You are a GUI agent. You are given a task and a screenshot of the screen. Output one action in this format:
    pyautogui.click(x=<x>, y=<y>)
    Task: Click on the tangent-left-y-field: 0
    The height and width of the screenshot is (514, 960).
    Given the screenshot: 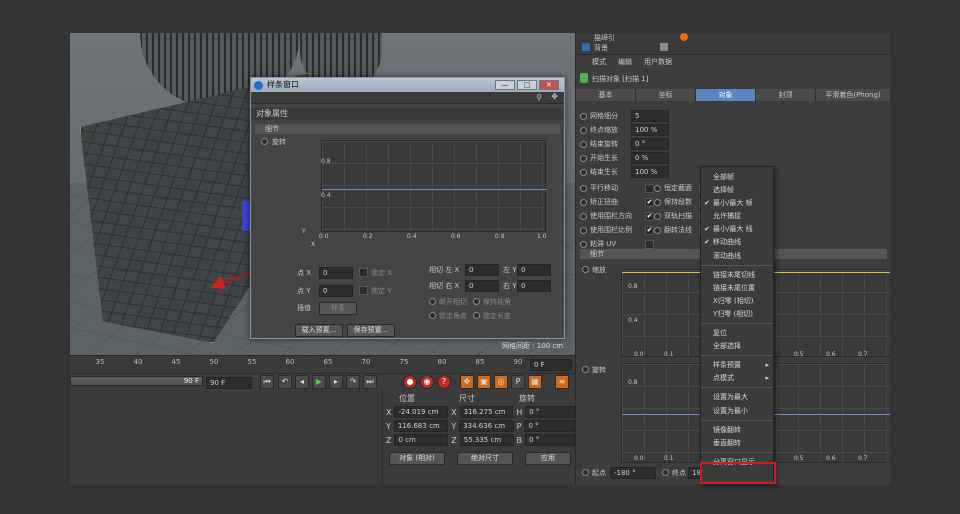 What is the action you would take?
    pyautogui.click(x=534, y=270)
    